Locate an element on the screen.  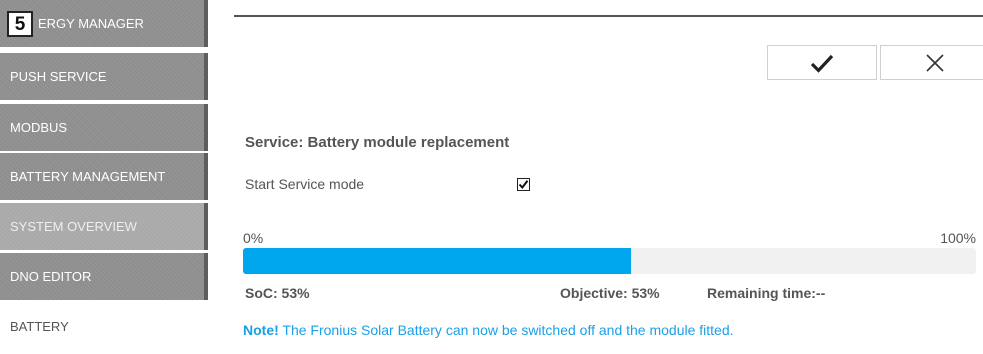
header-divider is located at coordinates (608, 16).